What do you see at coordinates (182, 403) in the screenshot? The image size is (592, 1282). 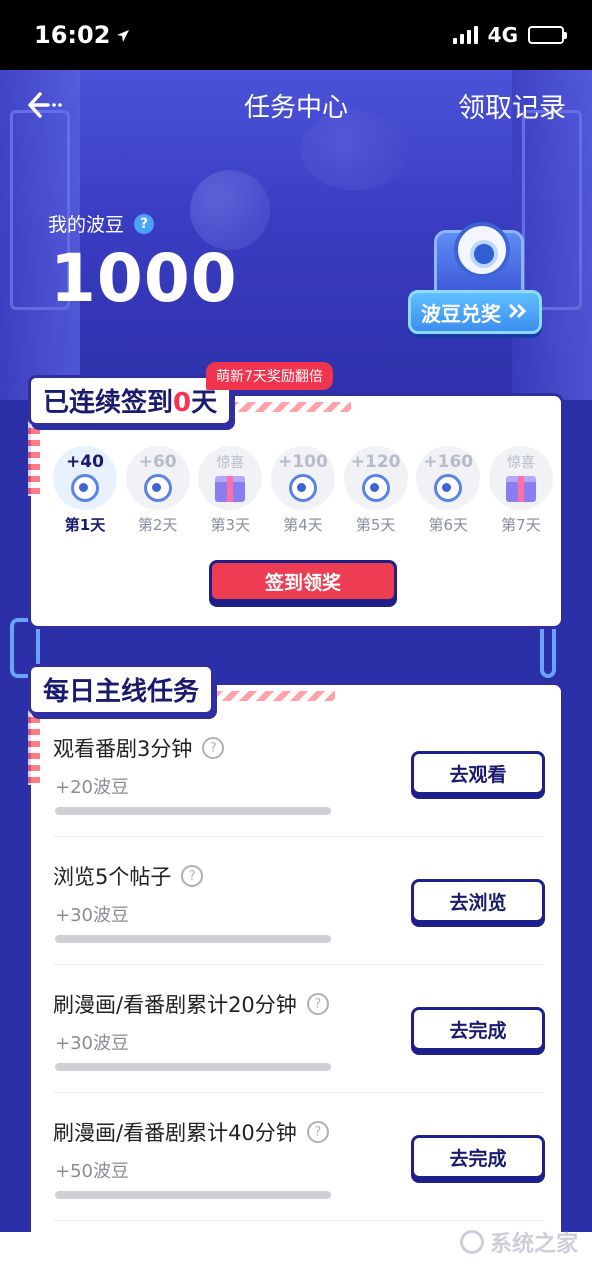 I see `streak-count: 0` at bounding box center [182, 403].